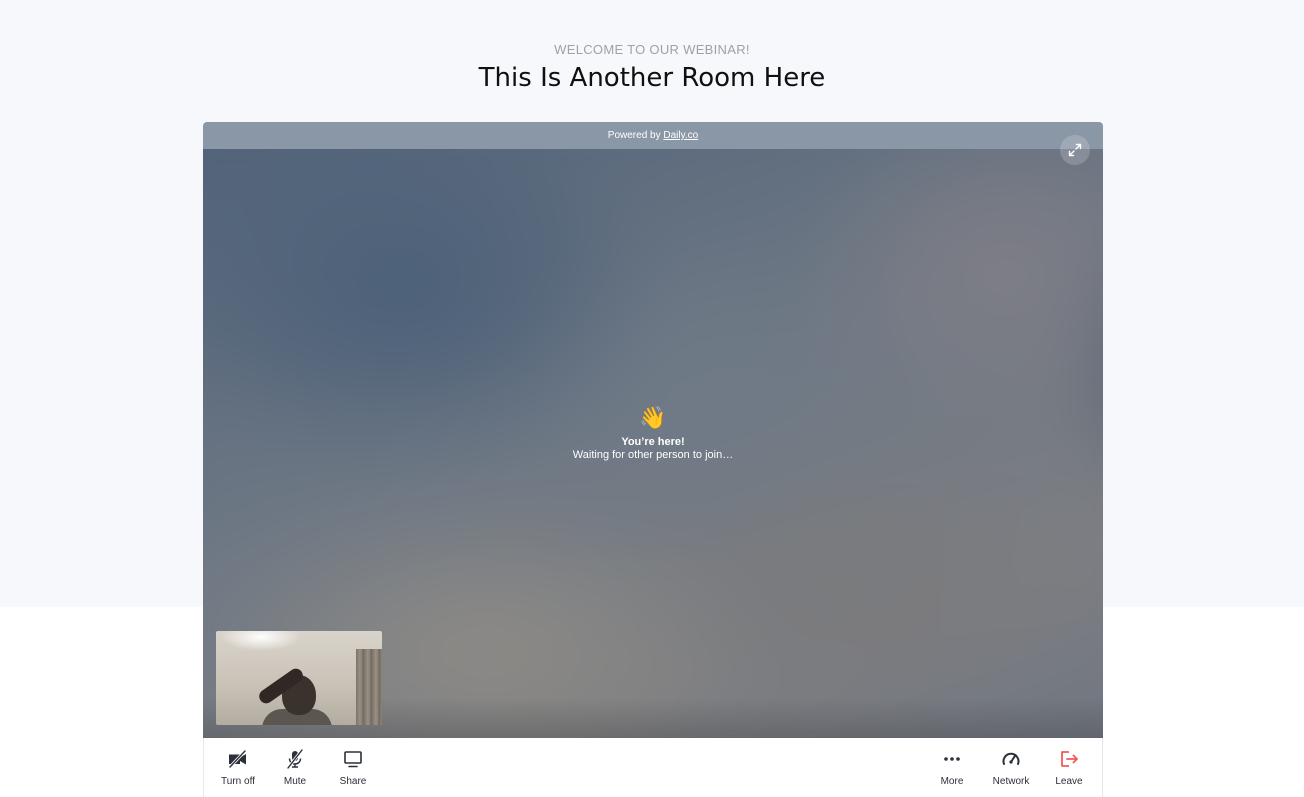  What do you see at coordinates (1011, 781) in the screenshot?
I see `network-label: Network` at bounding box center [1011, 781].